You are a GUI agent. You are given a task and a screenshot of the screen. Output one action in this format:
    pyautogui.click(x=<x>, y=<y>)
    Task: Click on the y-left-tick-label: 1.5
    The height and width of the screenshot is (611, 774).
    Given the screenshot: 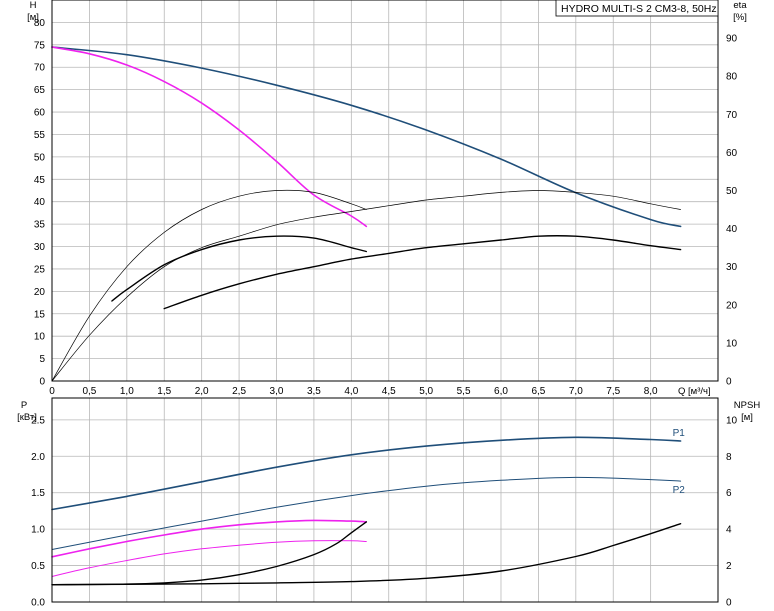 What is the action you would take?
    pyautogui.click(x=38, y=493)
    